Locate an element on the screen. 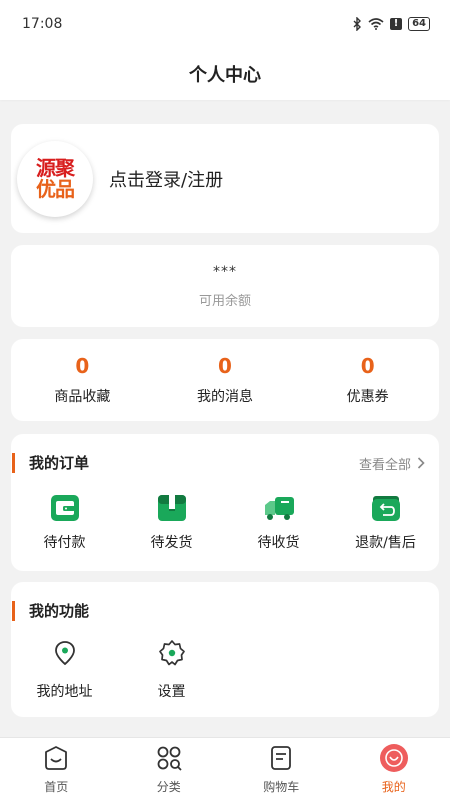 This screenshot has height=800, width=450. functions-header: 我的功能 is located at coordinates (225, 611).